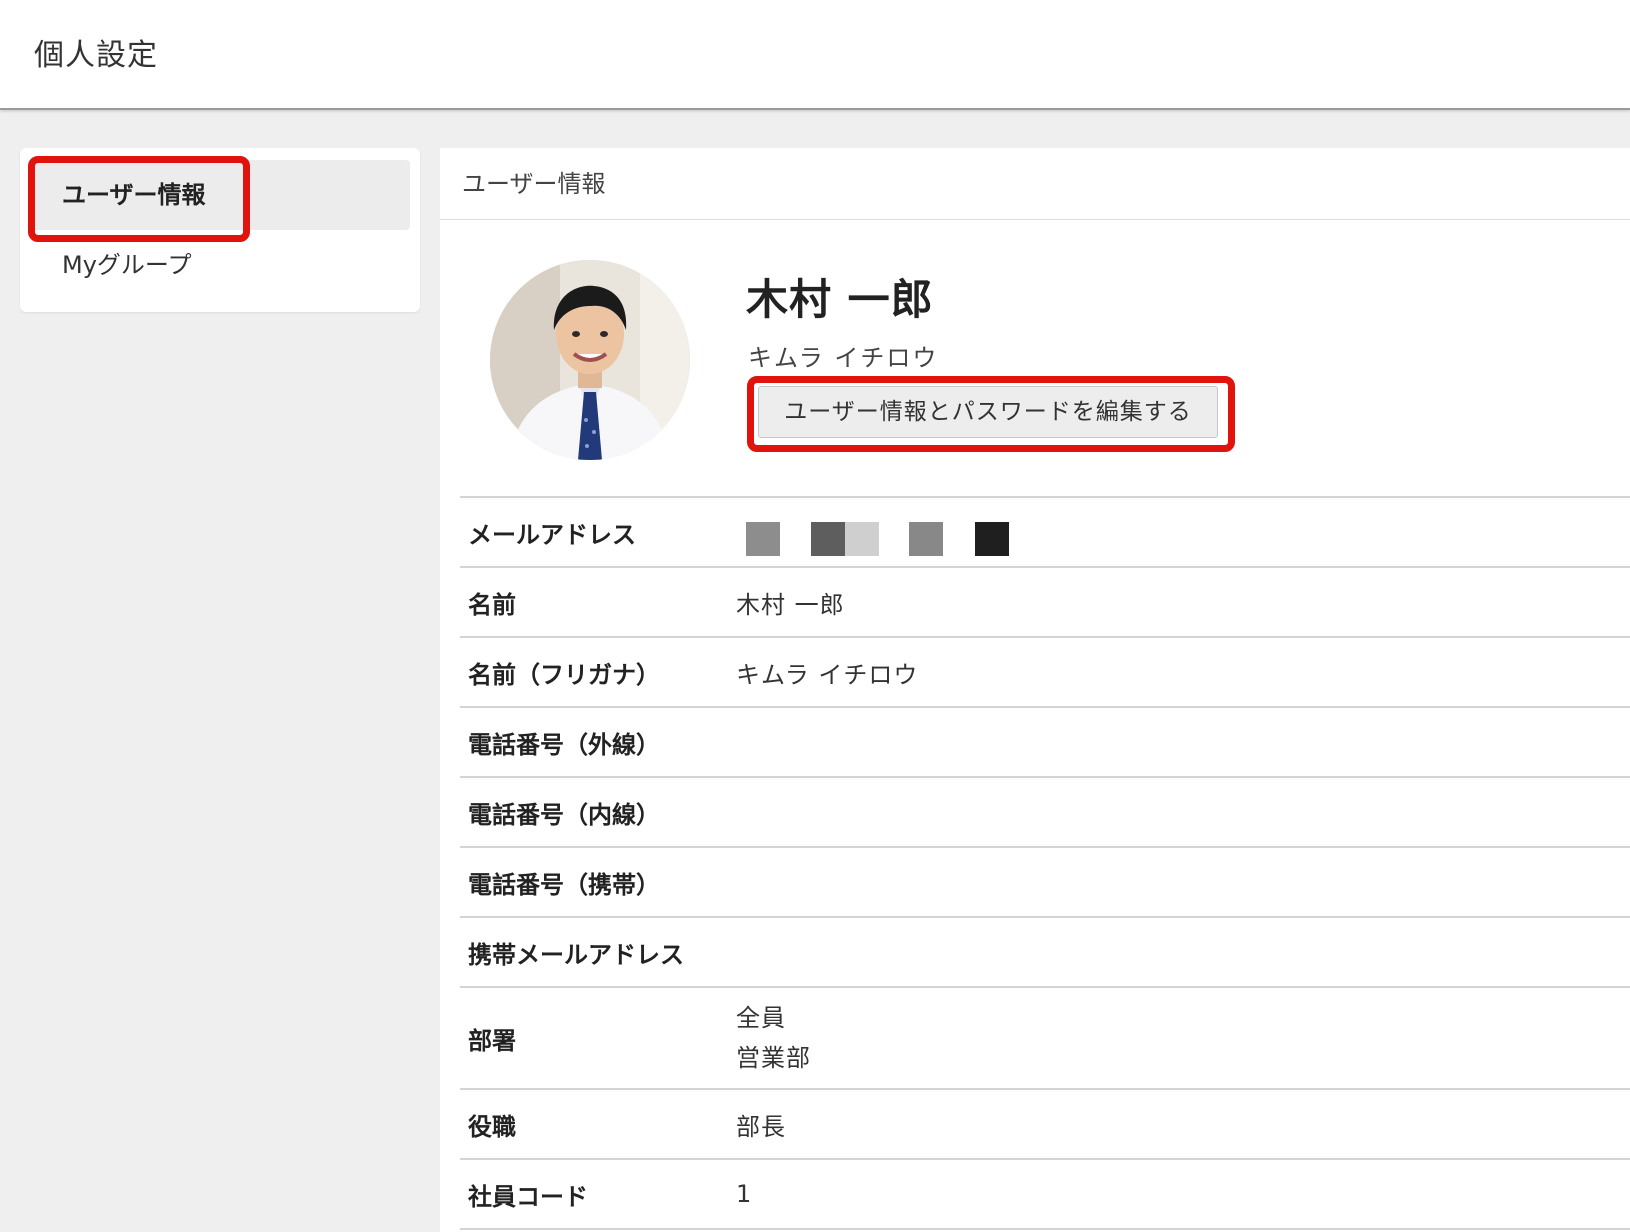 This screenshot has height=1232, width=1630. I want to click on row-label: 名前, so click(492, 604).